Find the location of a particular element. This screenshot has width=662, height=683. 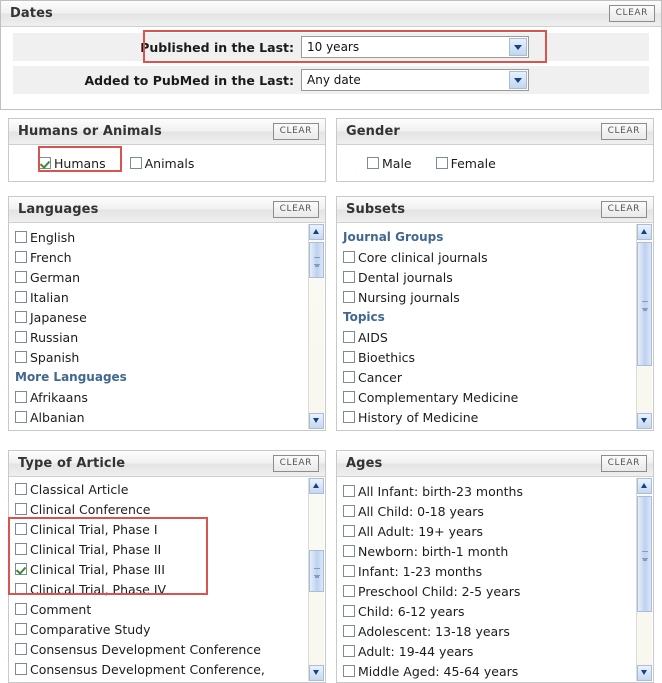

published-in-last-select: 10 years is located at coordinates (415, 47).